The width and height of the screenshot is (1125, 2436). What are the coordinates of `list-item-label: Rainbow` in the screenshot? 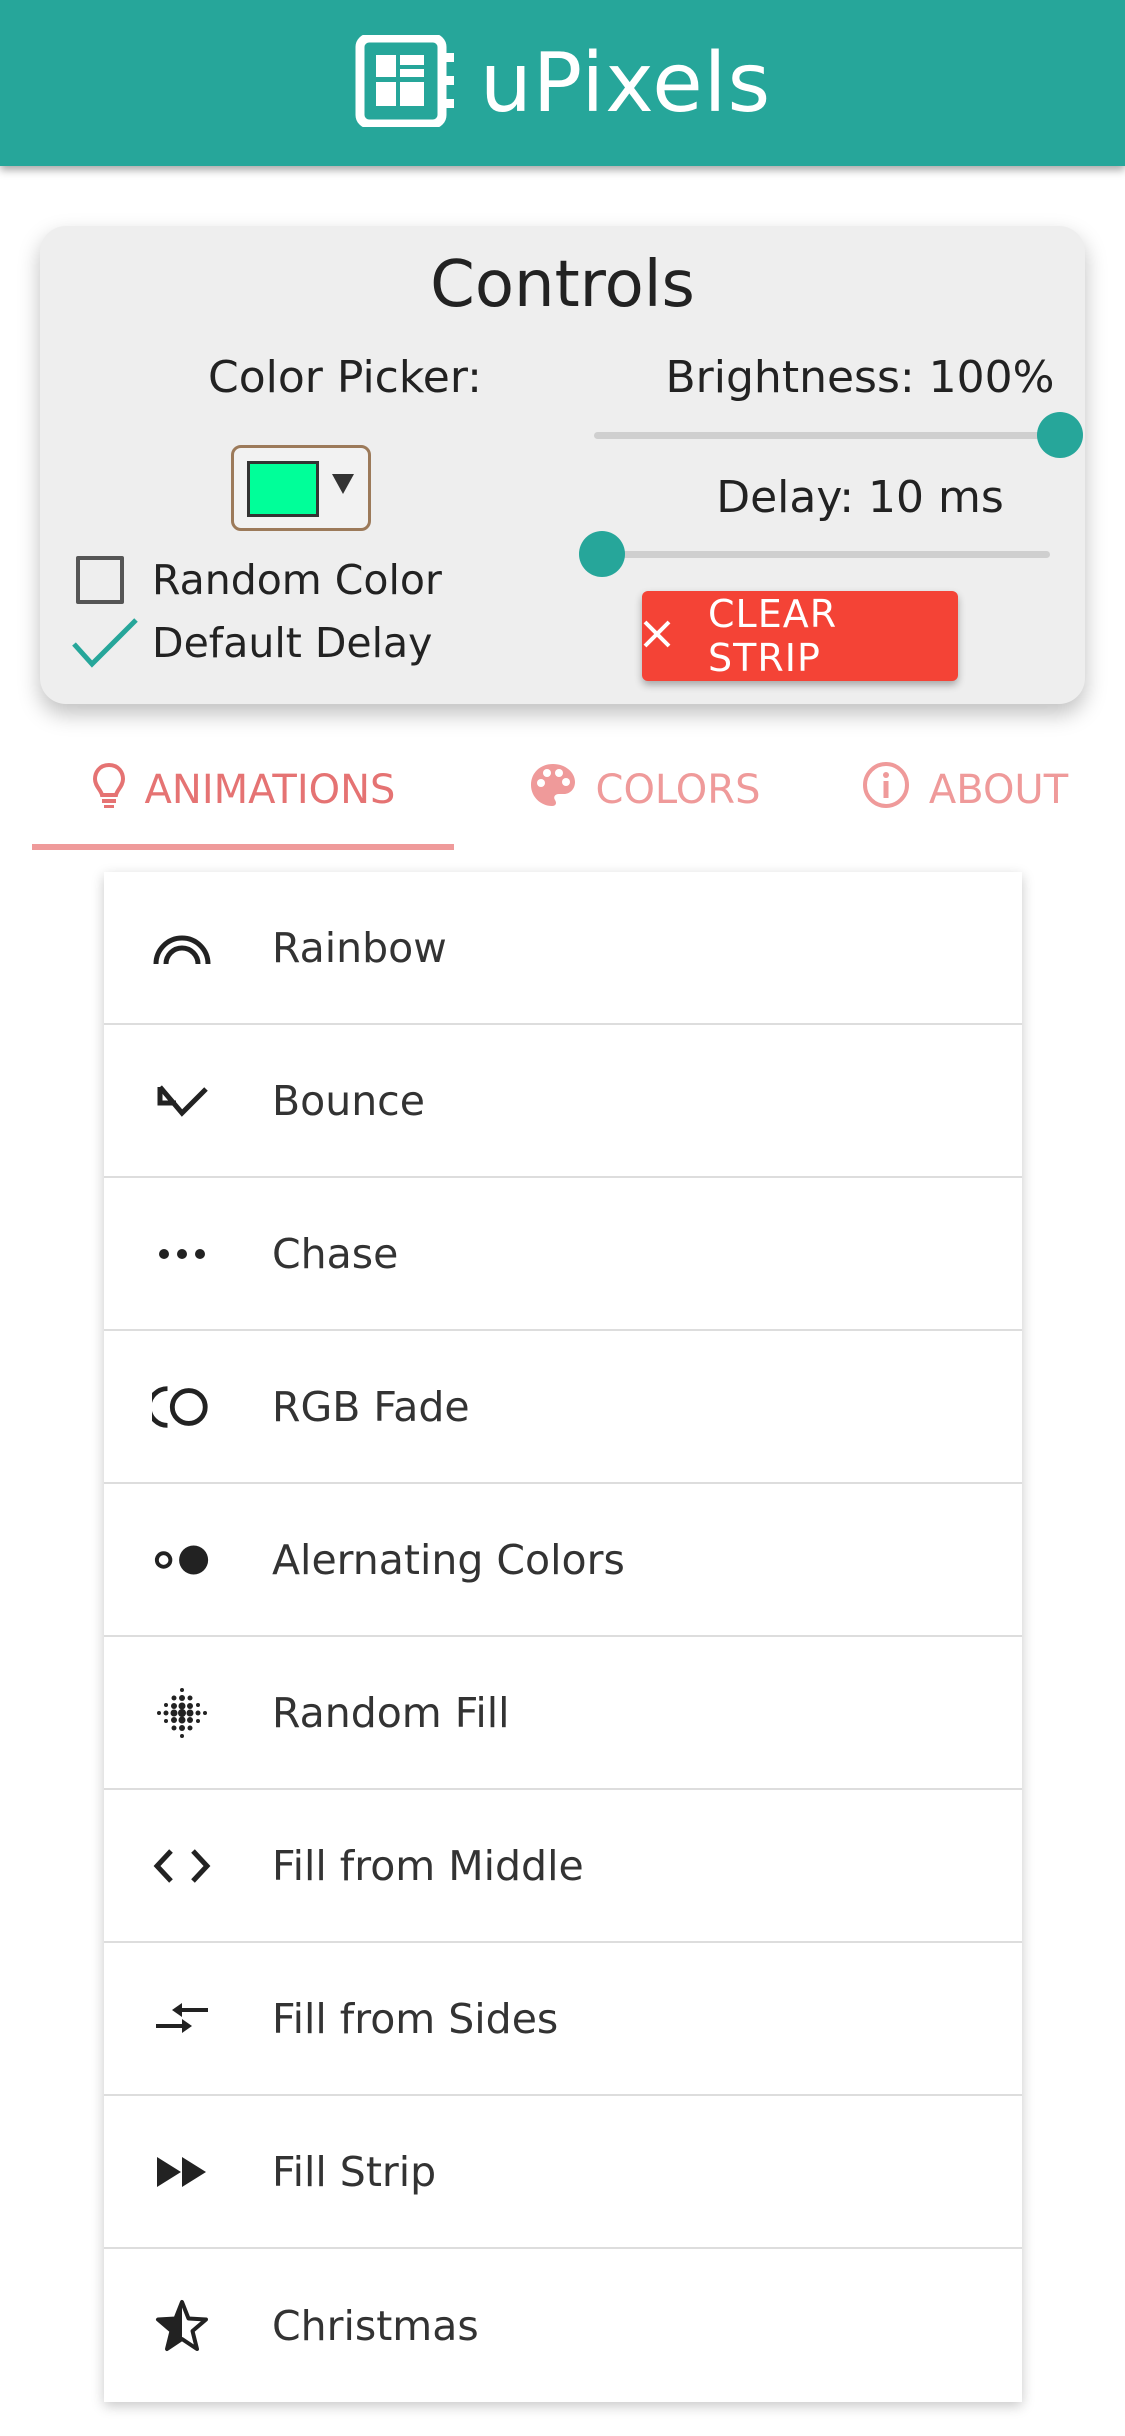 It's located at (359, 947).